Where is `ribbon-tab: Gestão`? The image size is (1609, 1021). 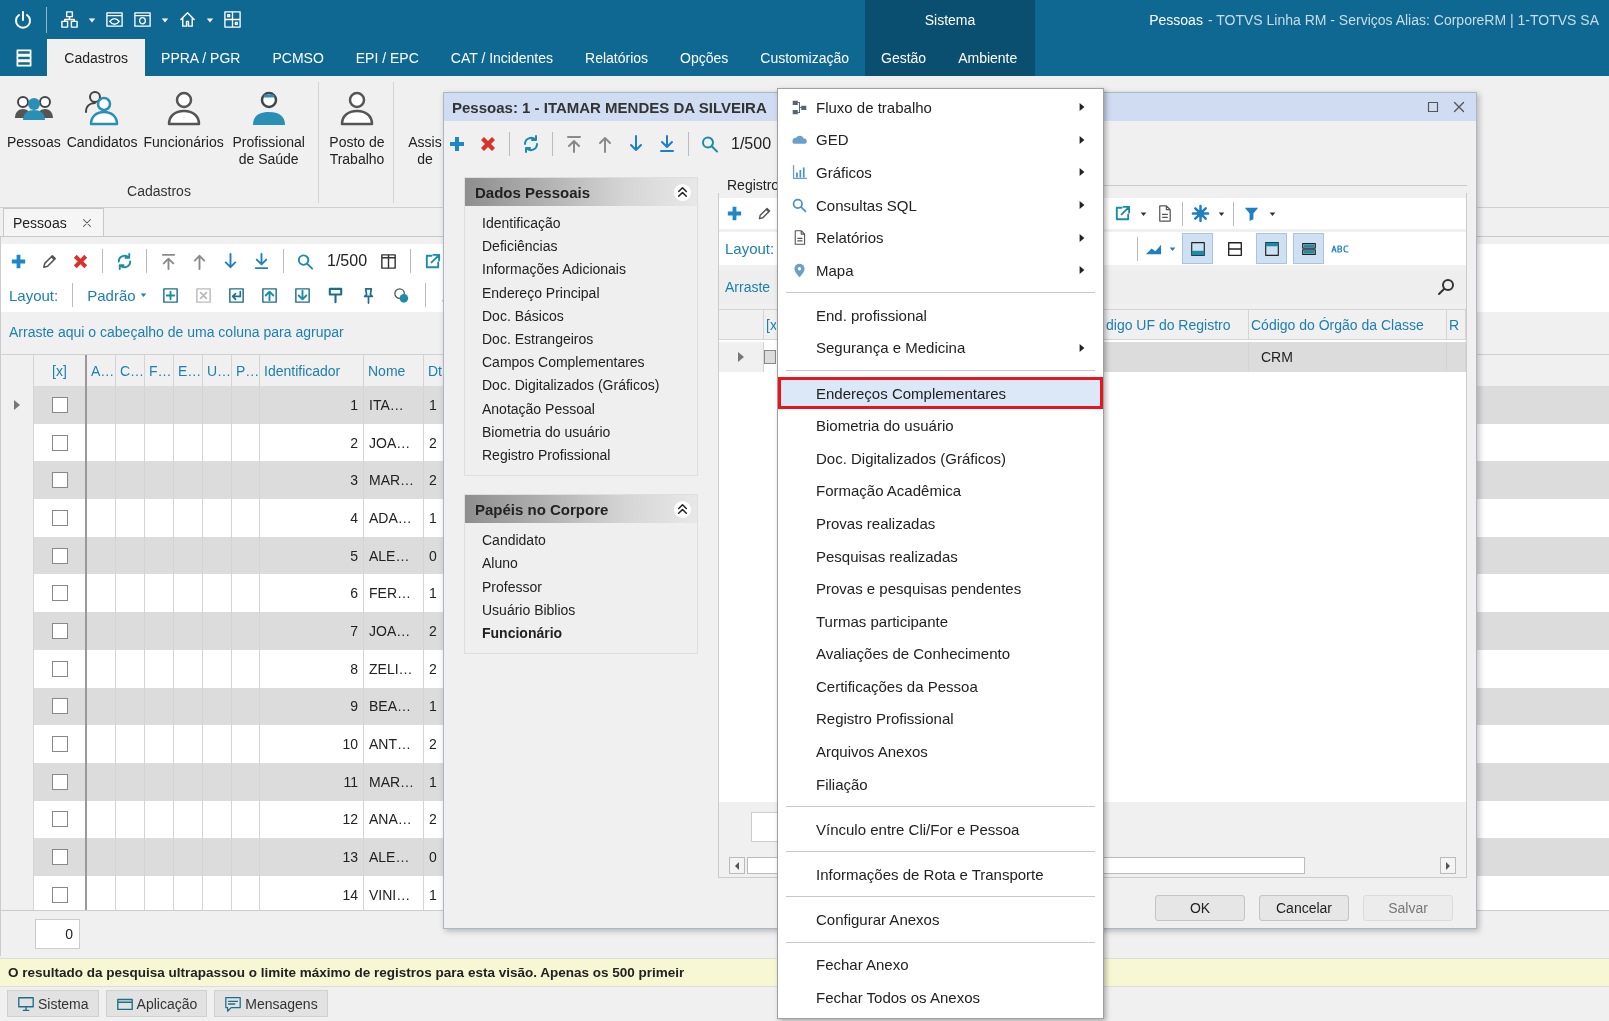 ribbon-tab: Gestão is located at coordinates (904, 57).